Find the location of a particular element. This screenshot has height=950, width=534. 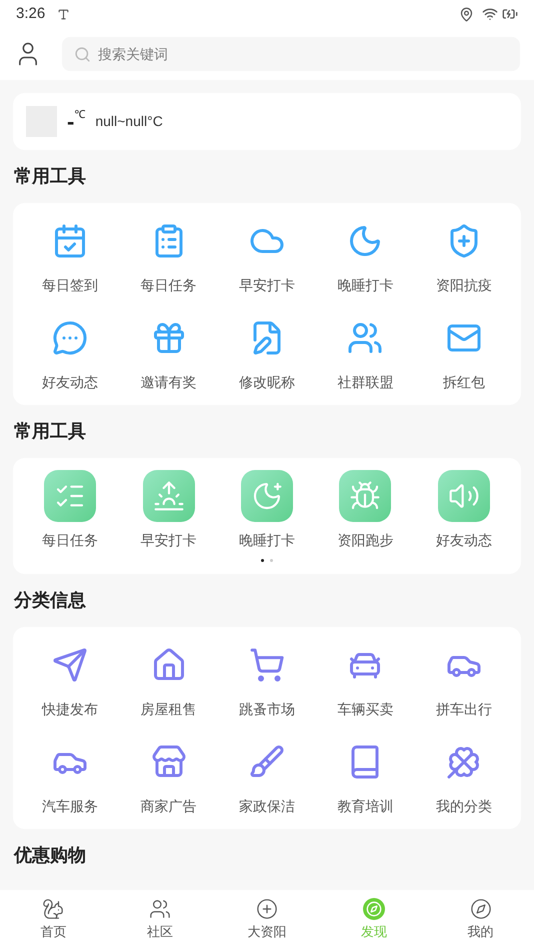

tool-item: 社群联盟 is located at coordinates (365, 352).